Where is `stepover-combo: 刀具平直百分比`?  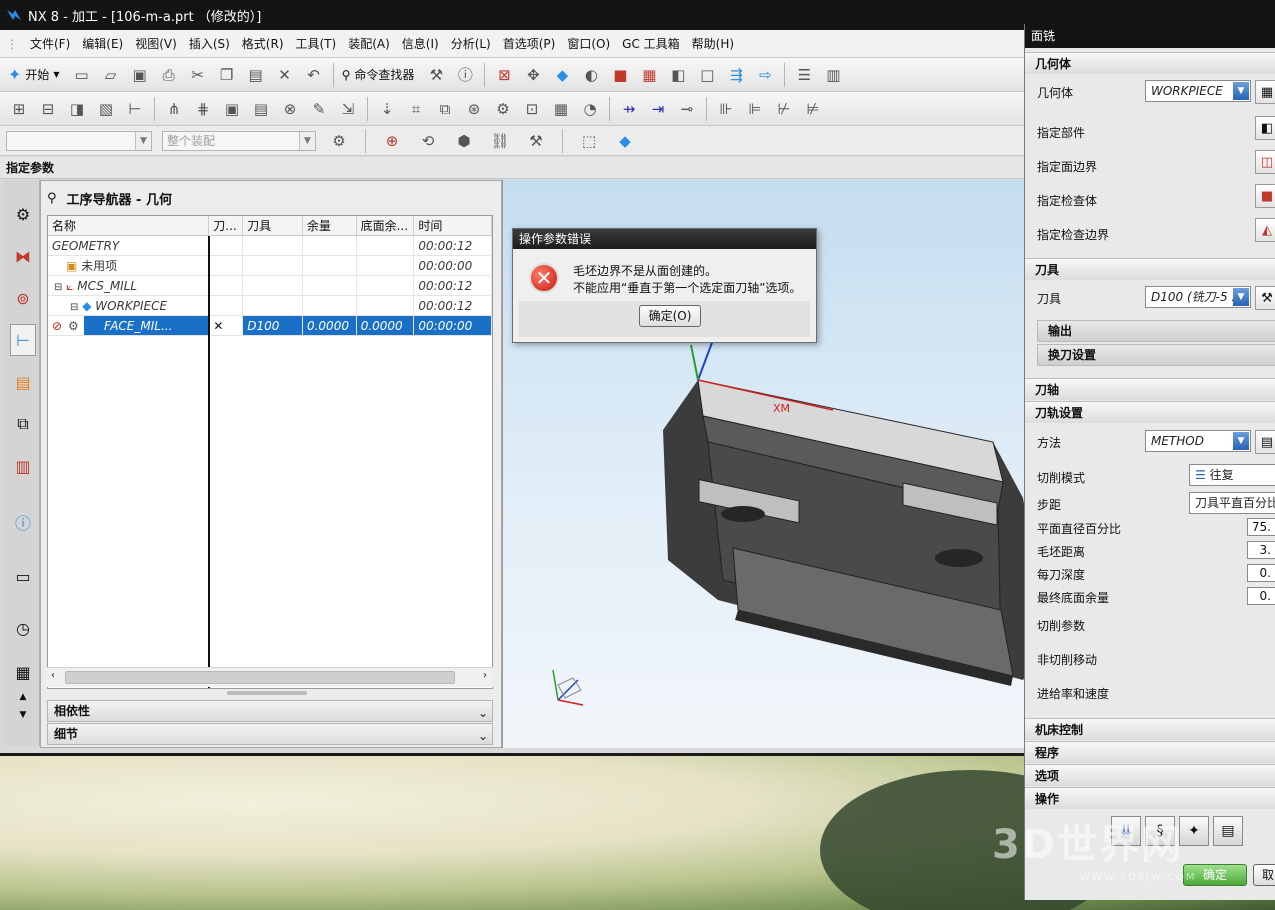 stepover-combo: 刀具平直百分比 is located at coordinates (1232, 503).